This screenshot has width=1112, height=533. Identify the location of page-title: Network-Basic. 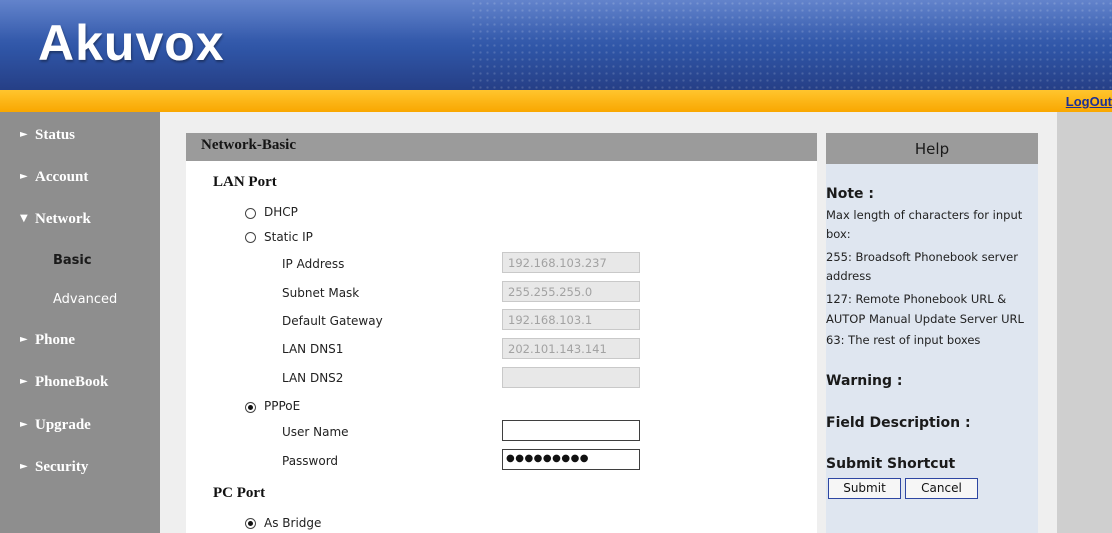
(248, 145).